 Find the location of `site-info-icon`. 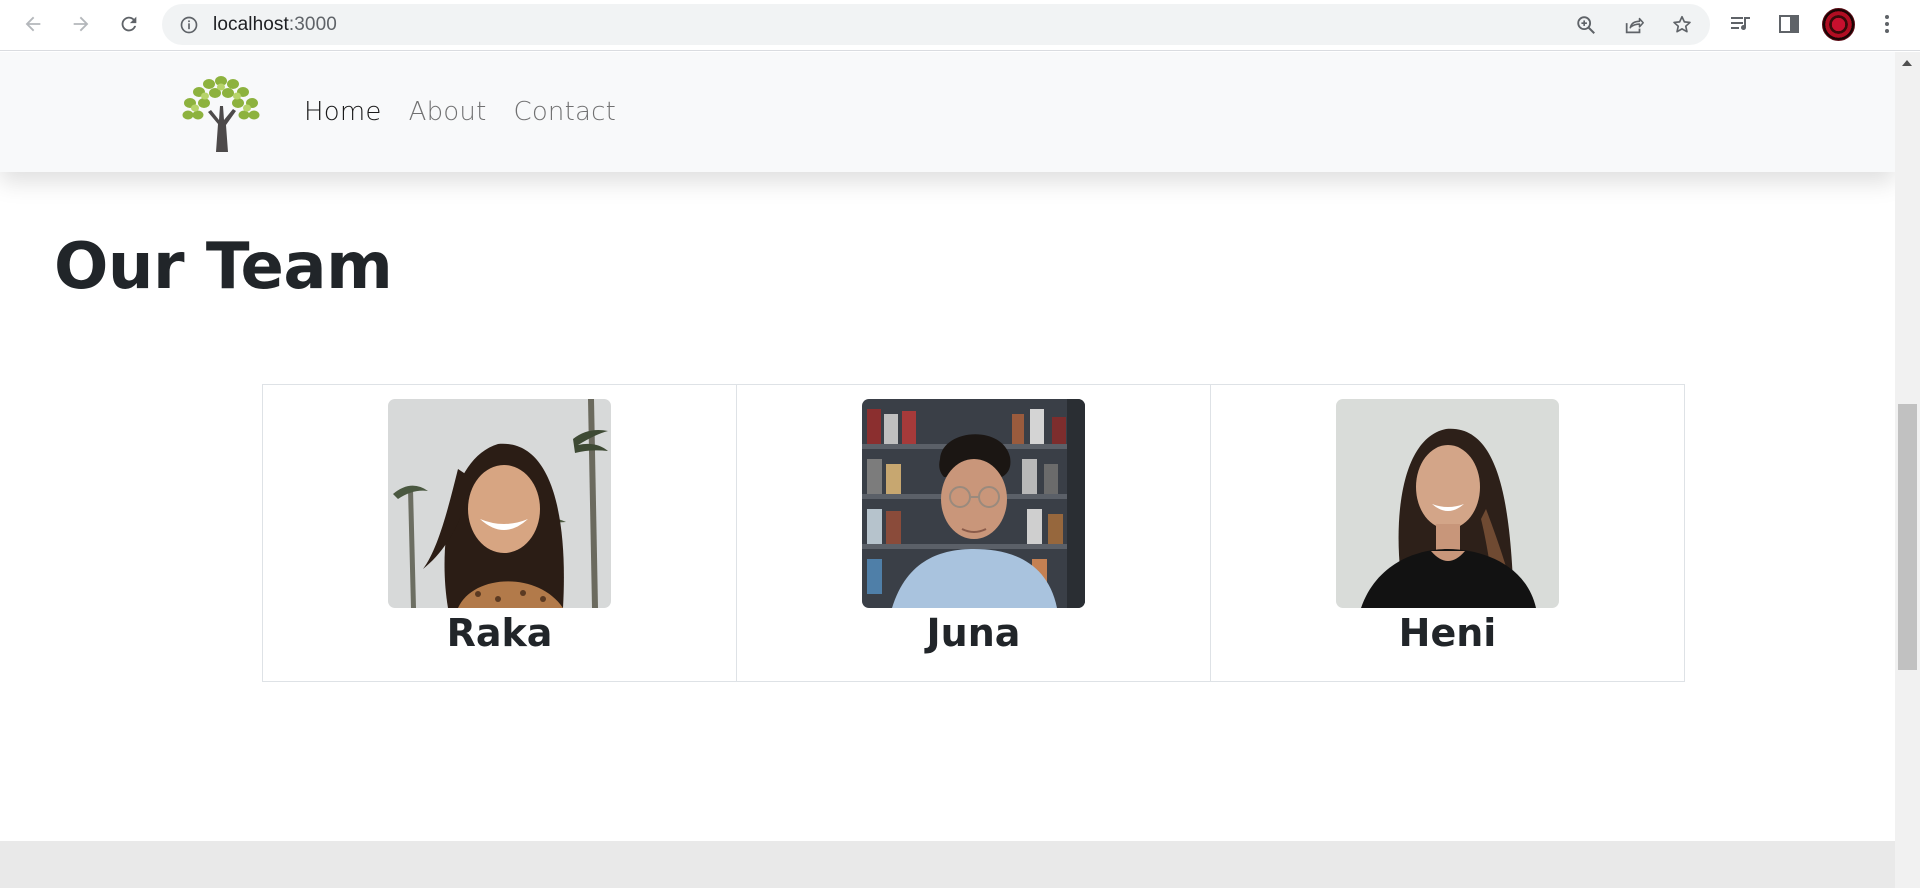

site-info-icon is located at coordinates (189, 25).